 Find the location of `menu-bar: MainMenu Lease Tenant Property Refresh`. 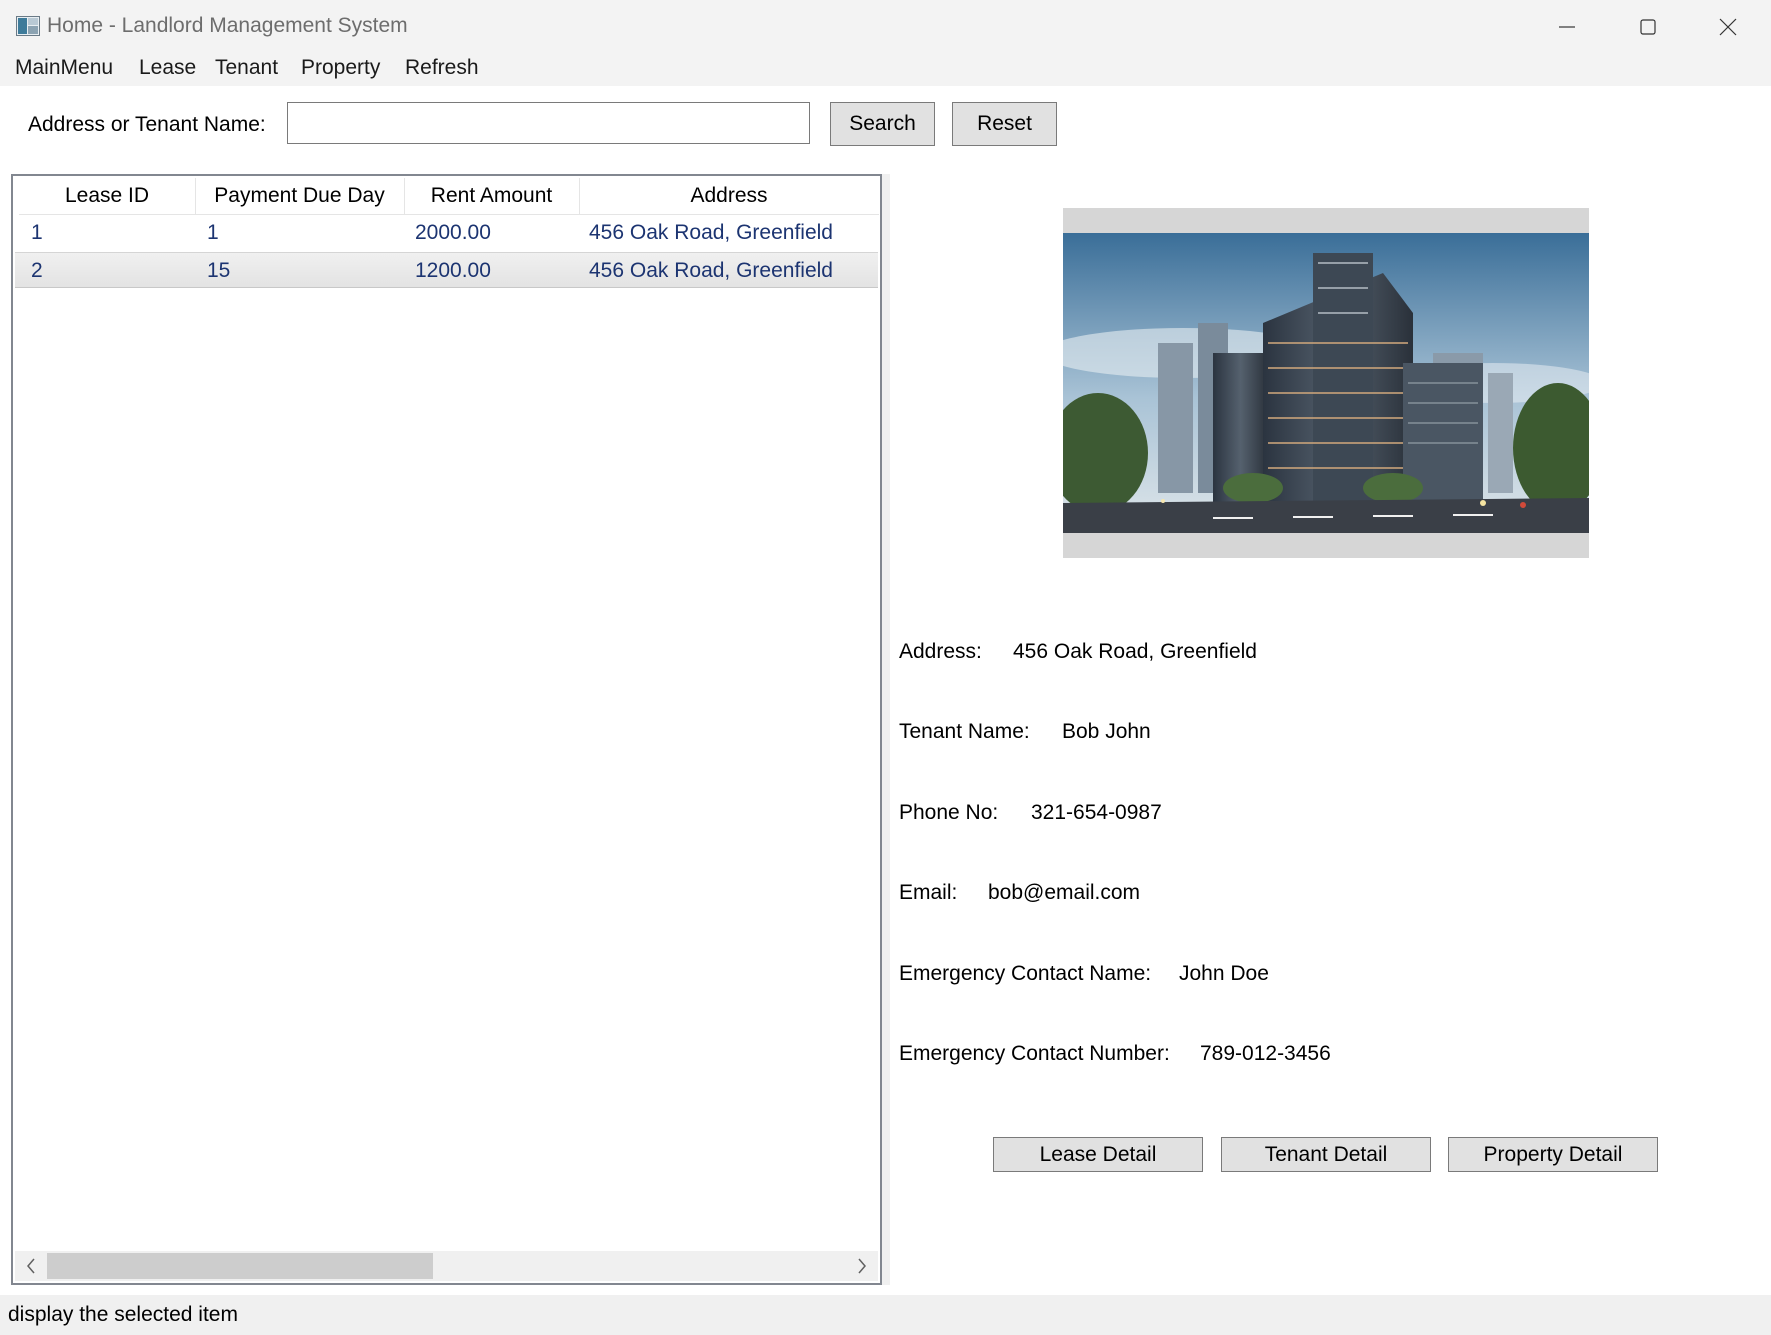

menu-bar: MainMenu Lease Tenant Property Refresh is located at coordinates (885, 69).